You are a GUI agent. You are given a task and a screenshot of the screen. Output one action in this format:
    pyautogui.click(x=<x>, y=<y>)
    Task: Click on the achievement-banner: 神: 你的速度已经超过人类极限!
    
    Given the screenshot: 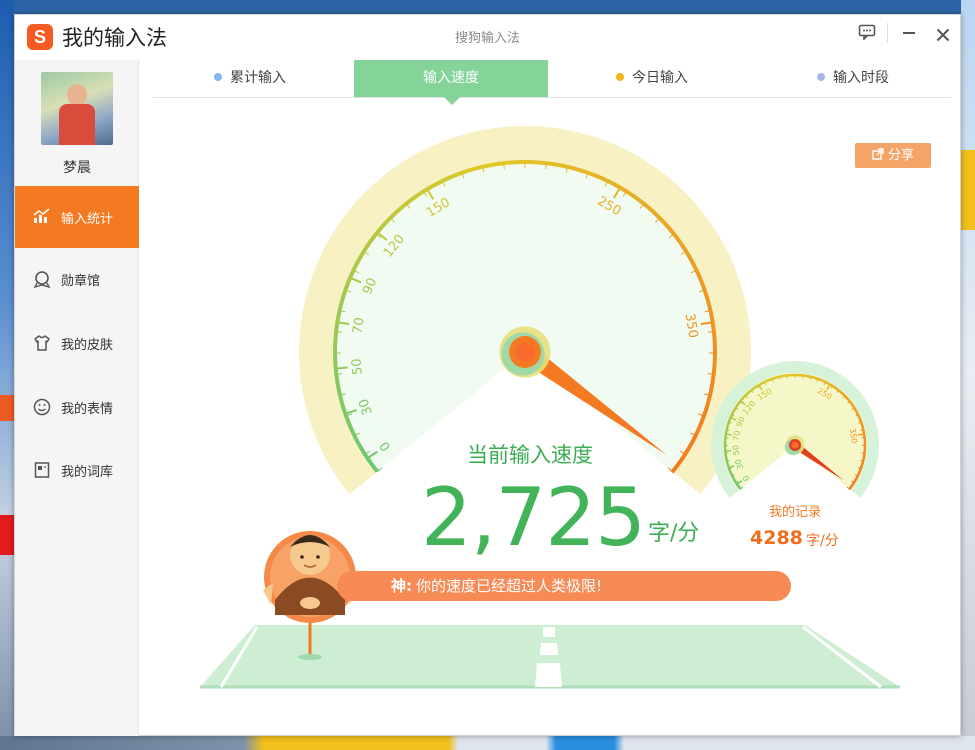 What is the action you would take?
    pyautogui.click(x=564, y=586)
    